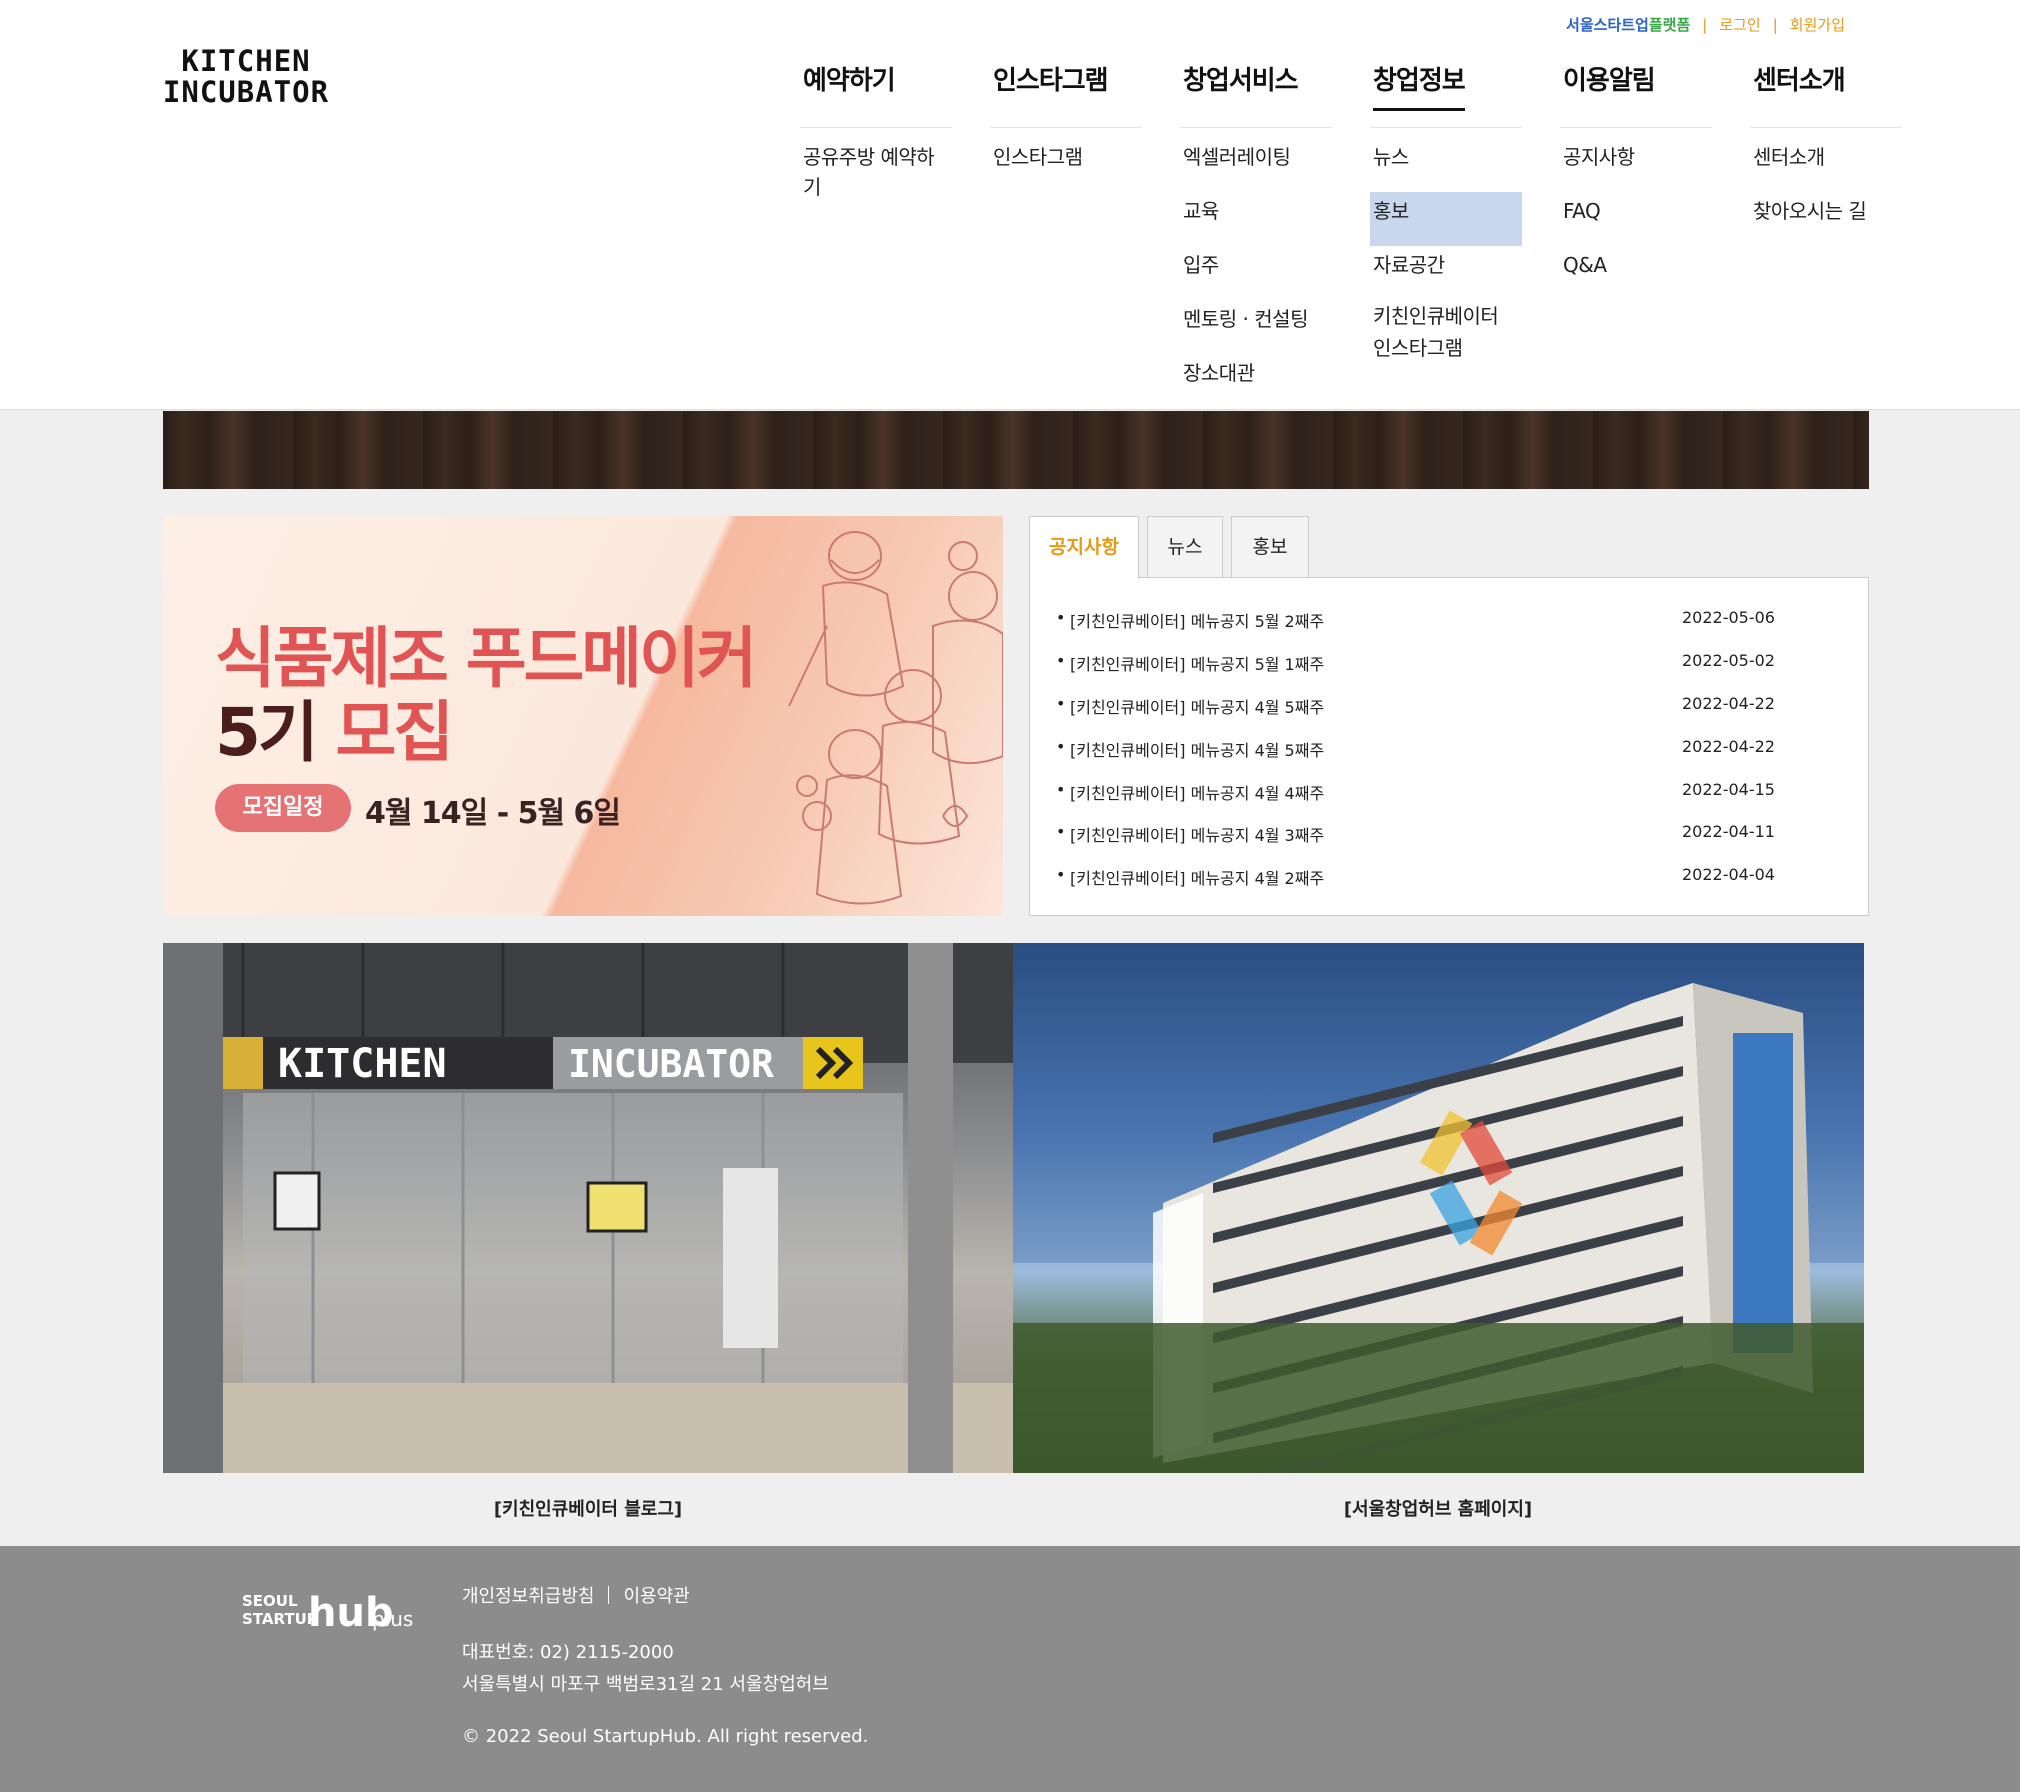 This screenshot has height=1792, width=2020. I want to click on nav-item-directions: 찾아오시는 길, so click(1826, 219).